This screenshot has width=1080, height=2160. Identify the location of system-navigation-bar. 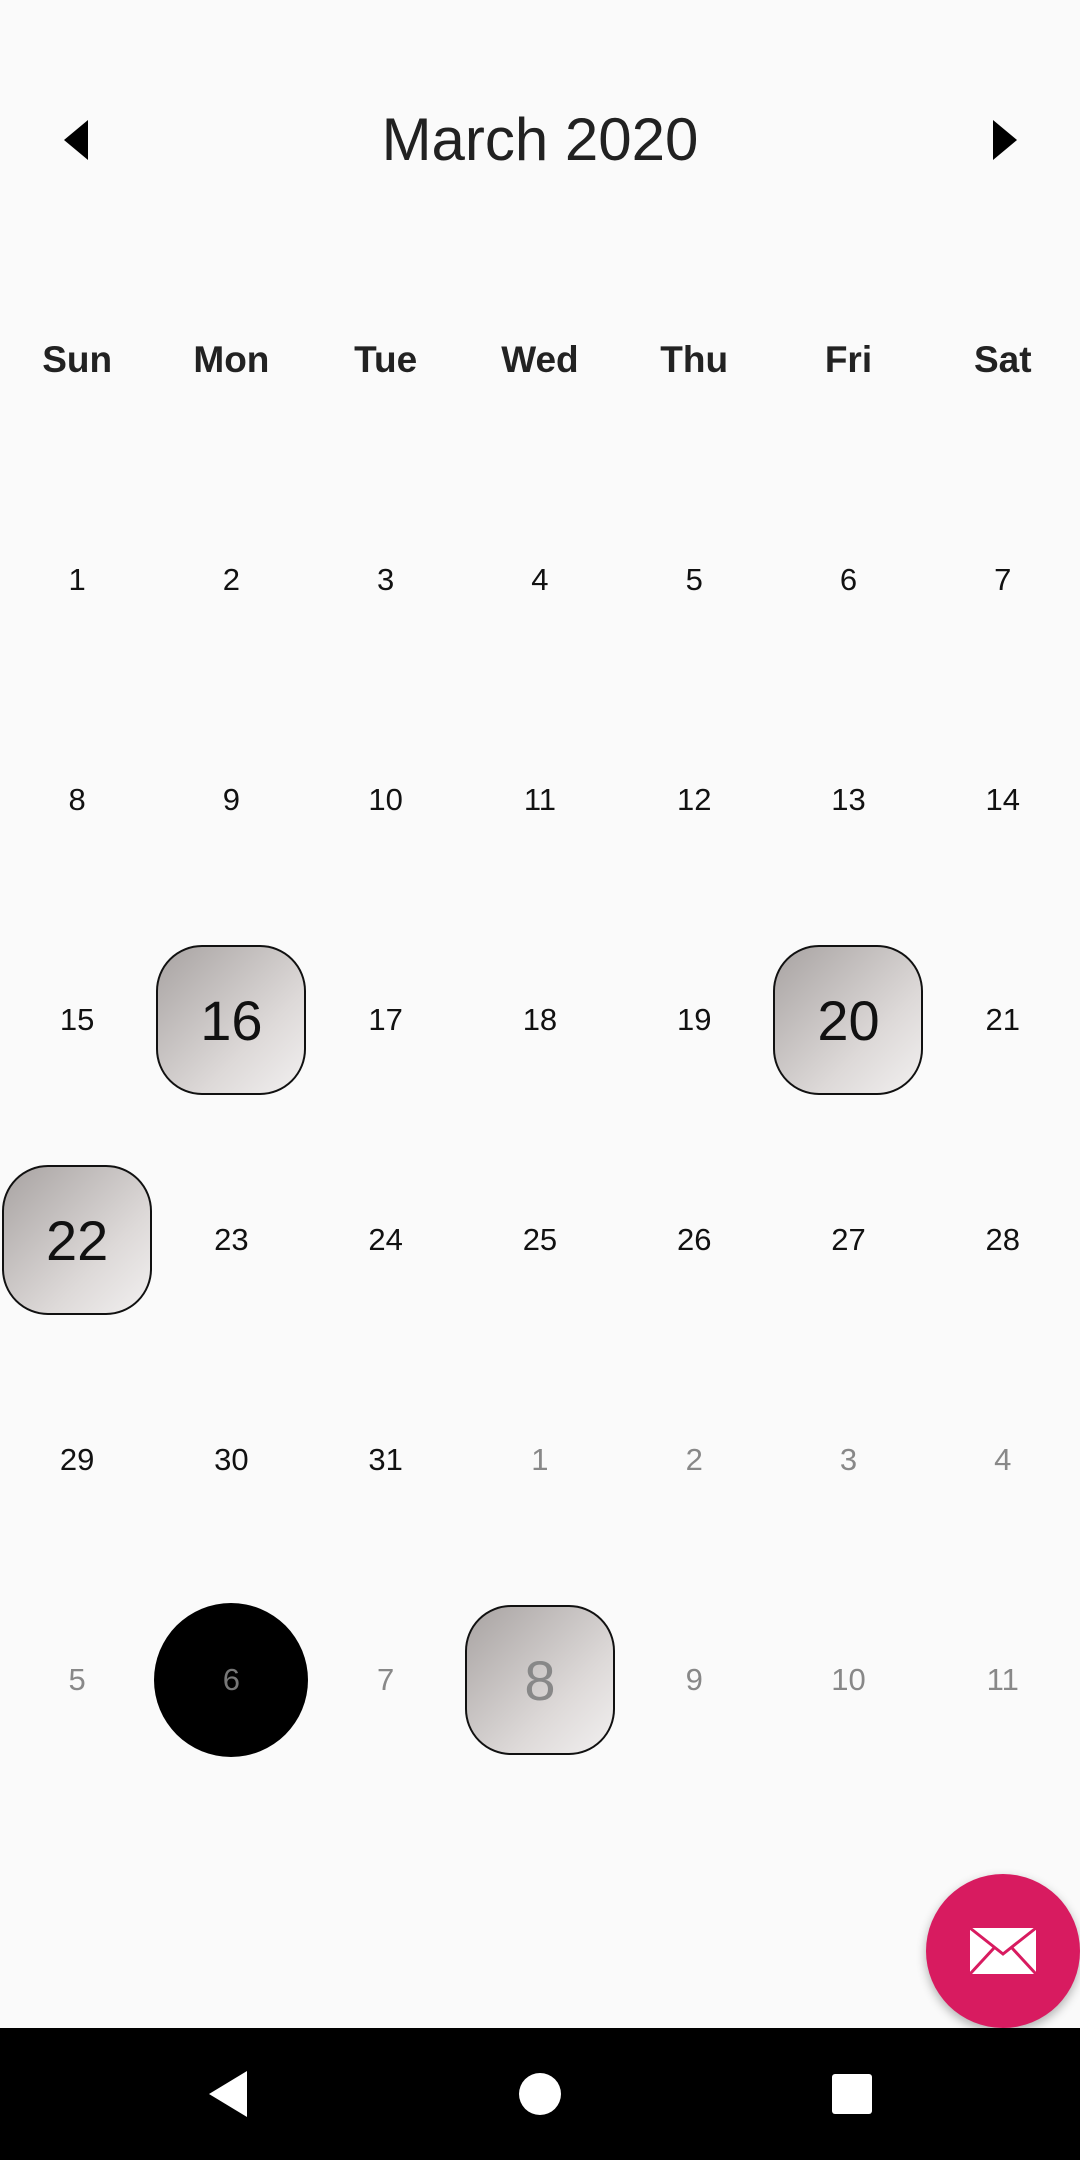
(540, 2094).